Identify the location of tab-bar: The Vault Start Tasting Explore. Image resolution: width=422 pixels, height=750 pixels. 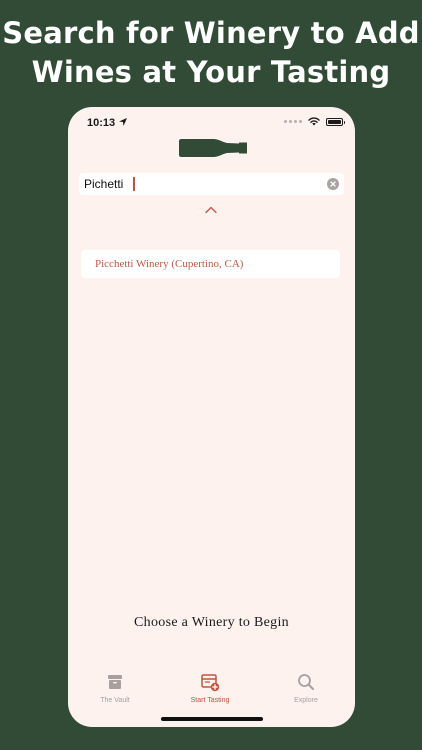
(211, 692).